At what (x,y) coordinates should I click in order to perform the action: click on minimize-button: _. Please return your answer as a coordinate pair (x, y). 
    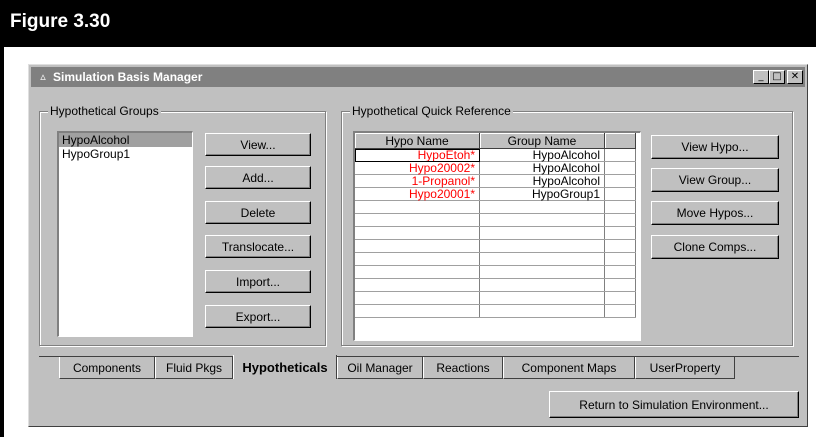
    Looking at the image, I should click on (761, 77).